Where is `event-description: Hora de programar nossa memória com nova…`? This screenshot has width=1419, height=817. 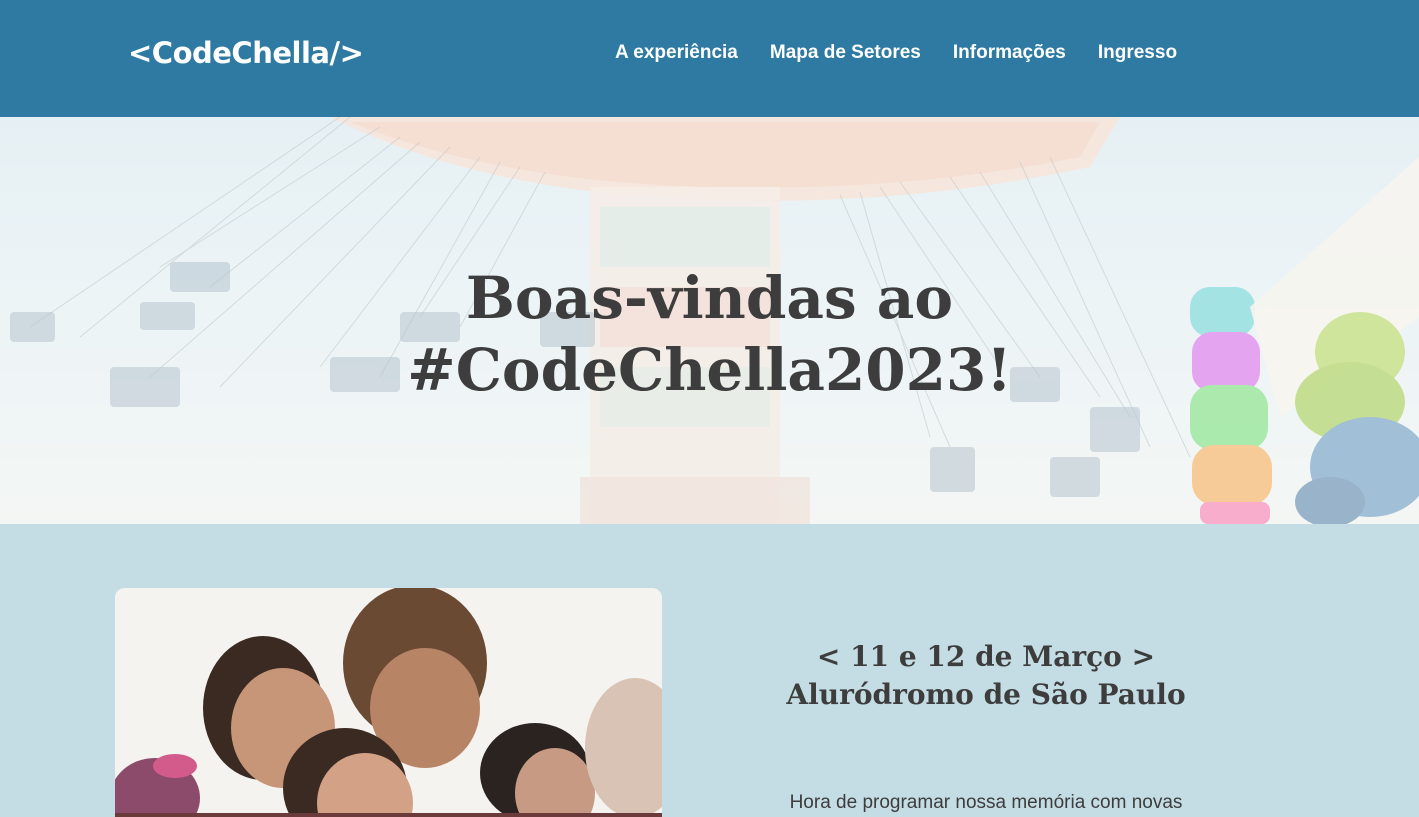
event-description: Hora de programar nossa memória com nova… is located at coordinates (986, 802).